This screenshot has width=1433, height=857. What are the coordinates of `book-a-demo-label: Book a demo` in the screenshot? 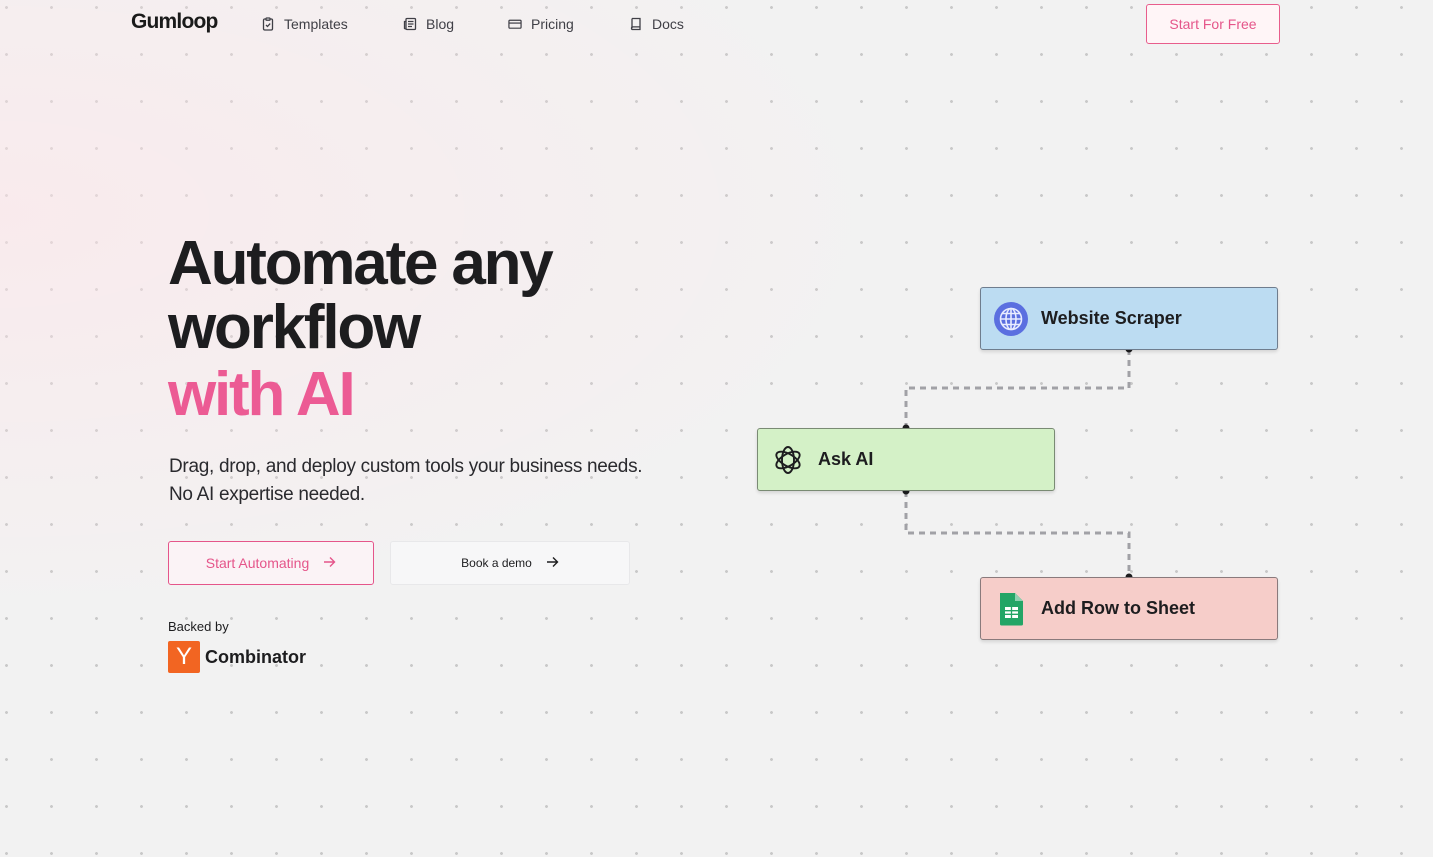 It's located at (496, 563).